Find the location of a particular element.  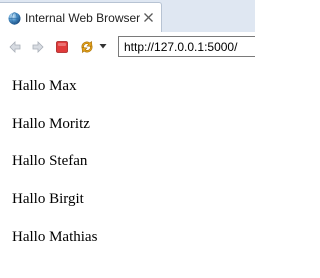

dropdown-triangle-icon is located at coordinates (103, 46).